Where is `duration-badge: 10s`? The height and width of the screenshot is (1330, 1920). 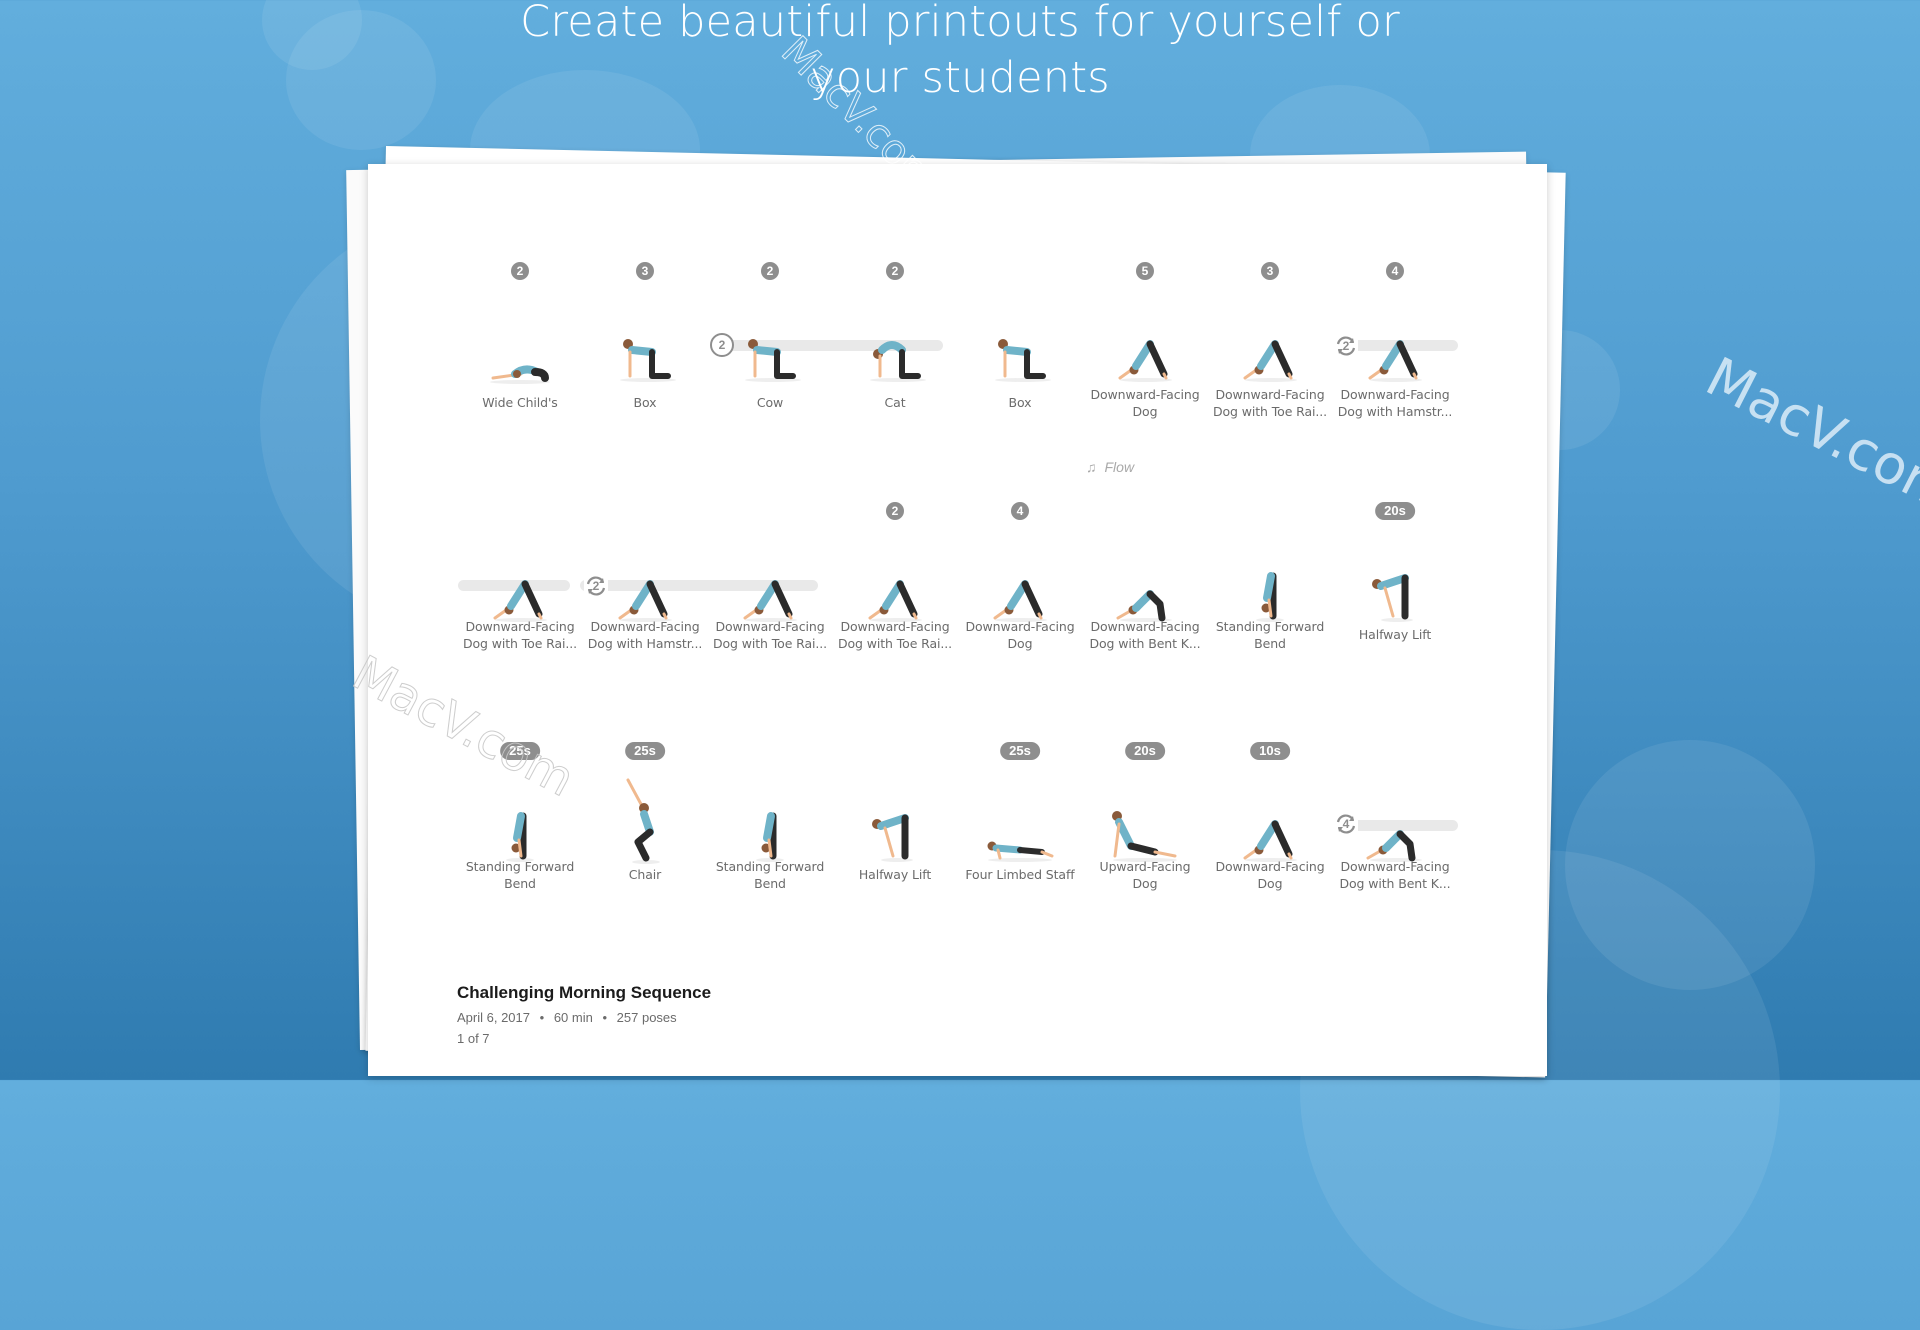 duration-badge: 10s is located at coordinates (1270, 751).